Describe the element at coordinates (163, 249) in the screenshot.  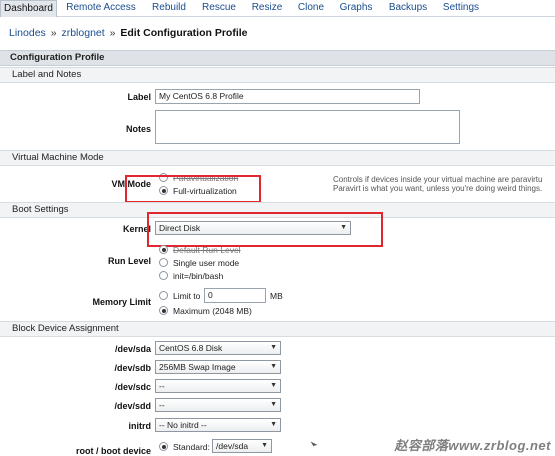
I see `run-level-default-radio` at that location.